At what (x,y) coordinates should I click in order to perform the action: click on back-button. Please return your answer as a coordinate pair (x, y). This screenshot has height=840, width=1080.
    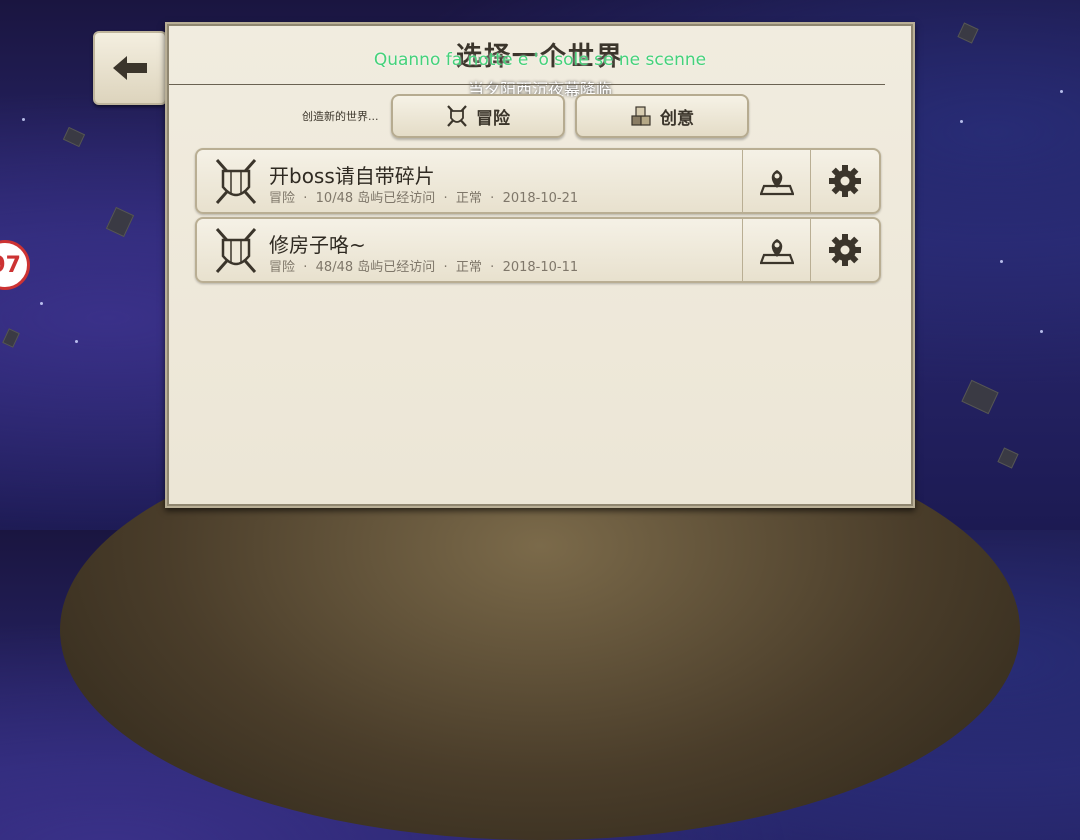
    Looking at the image, I should click on (130, 68).